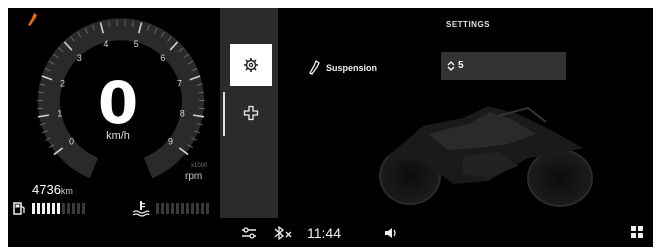 Image resolution: width=661 pixels, height=251 pixels. I want to click on gauge-tick-label: 5, so click(136, 44).